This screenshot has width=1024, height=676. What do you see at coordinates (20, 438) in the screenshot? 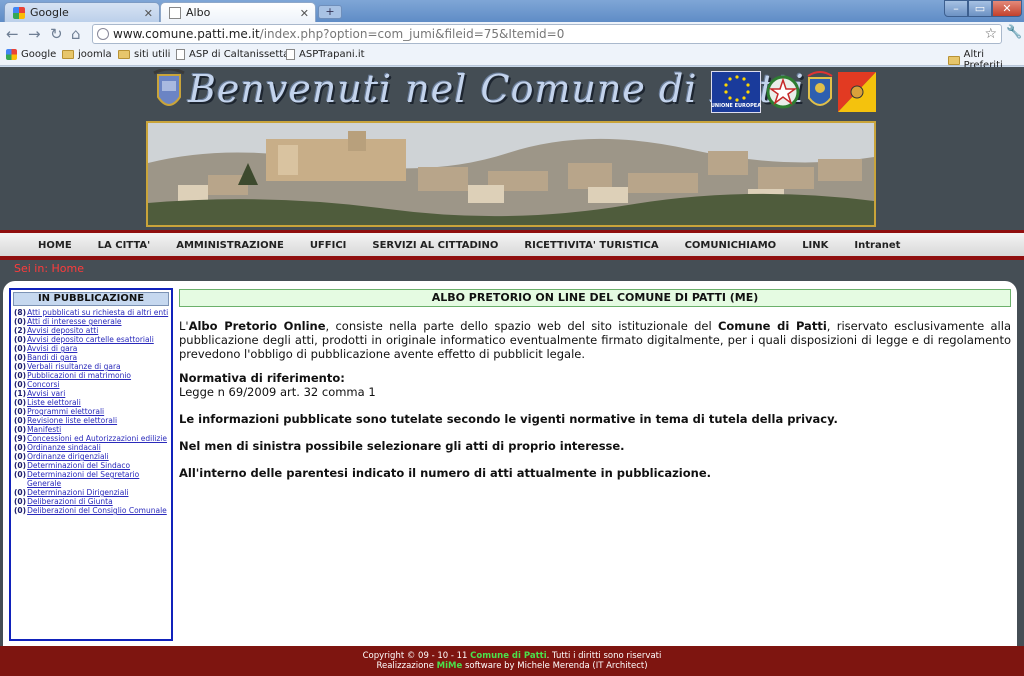
I see `item-count: (9)` at bounding box center [20, 438].